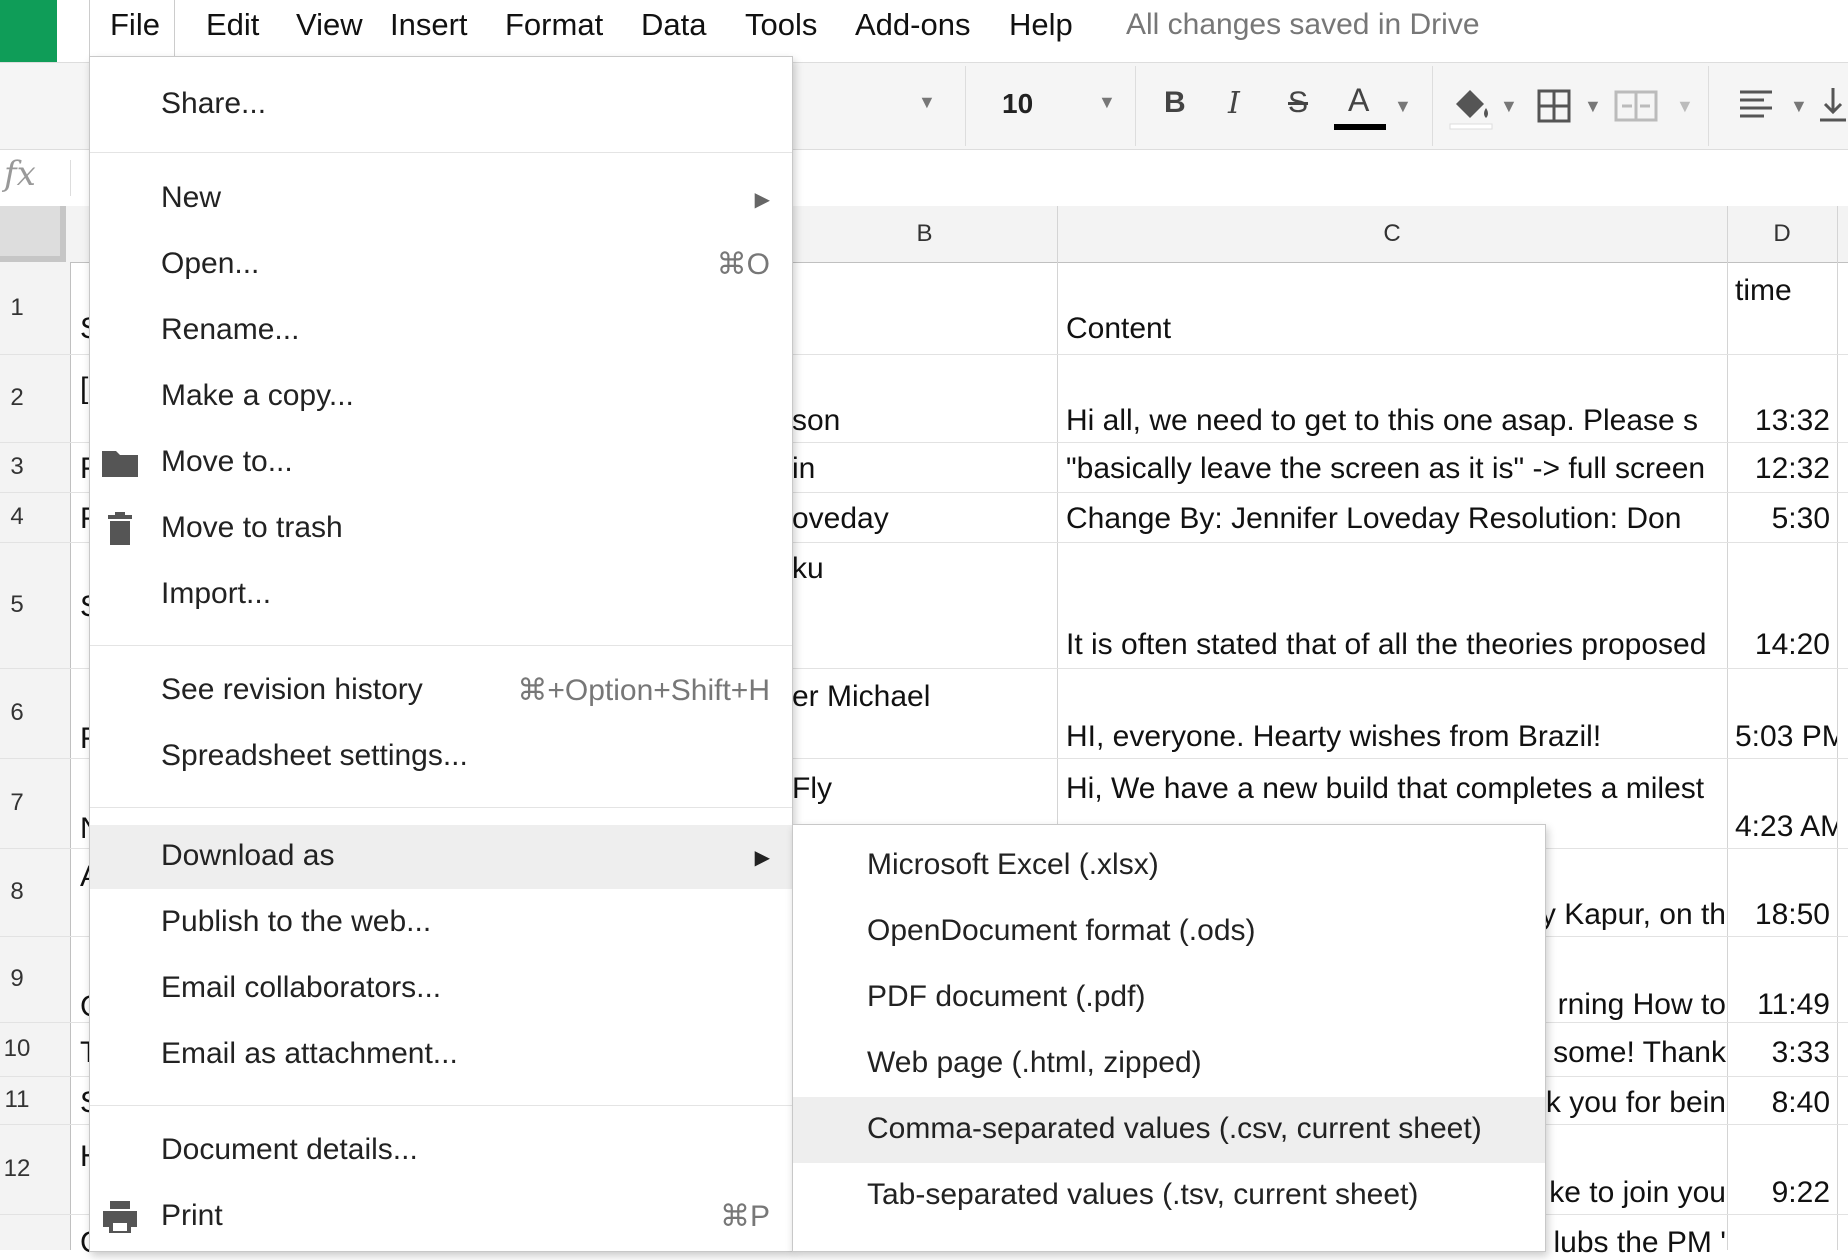 This screenshot has width=1848, height=1260. I want to click on cell-d7: 4:23 AM, so click(1786, 827).